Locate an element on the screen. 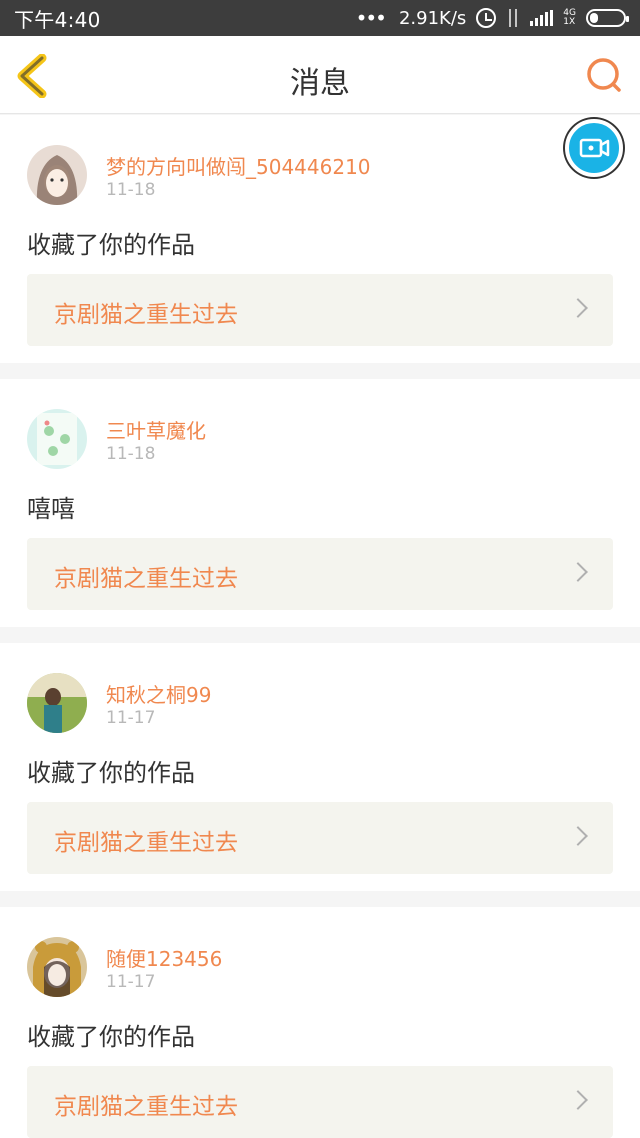  more-dots-icon: ••• is located at coordinates (371, 18).